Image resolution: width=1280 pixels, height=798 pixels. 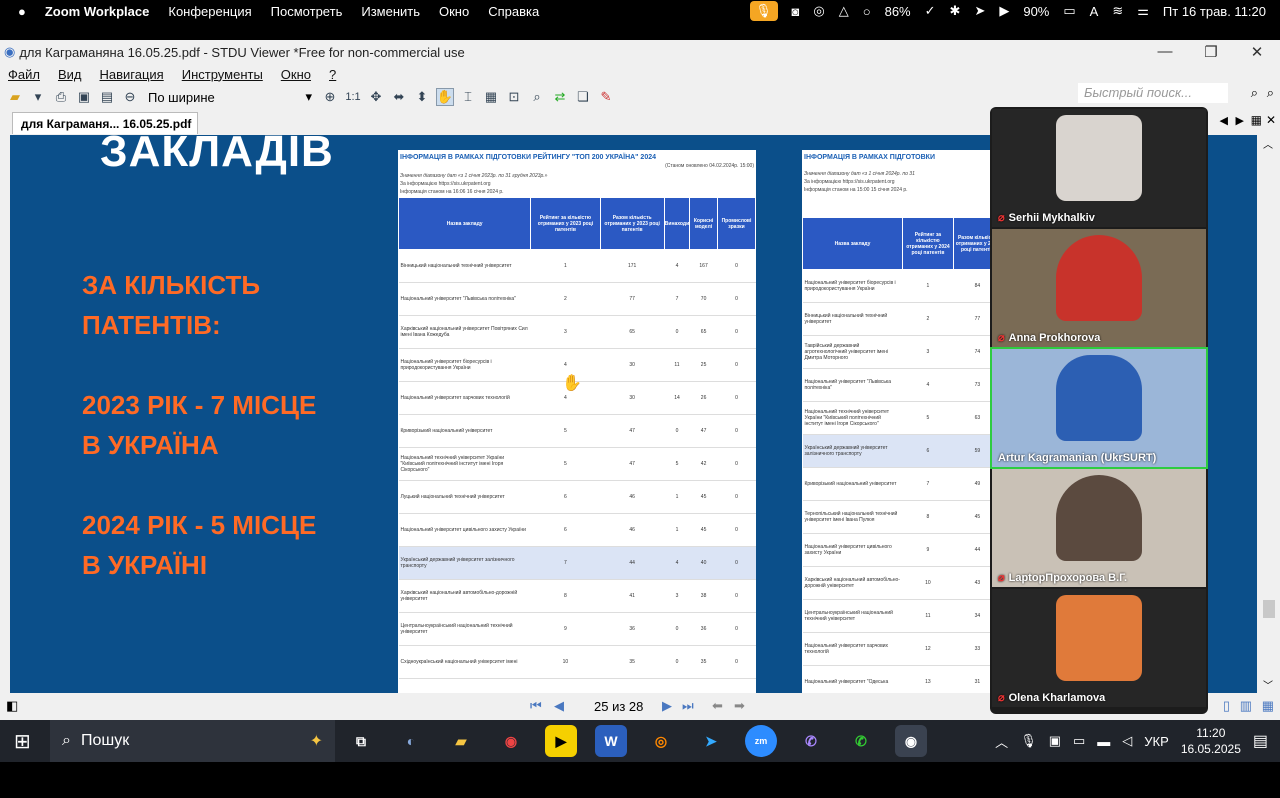 I want to click on scroll-up-icon: ︿, so click(x=1268, y=143).